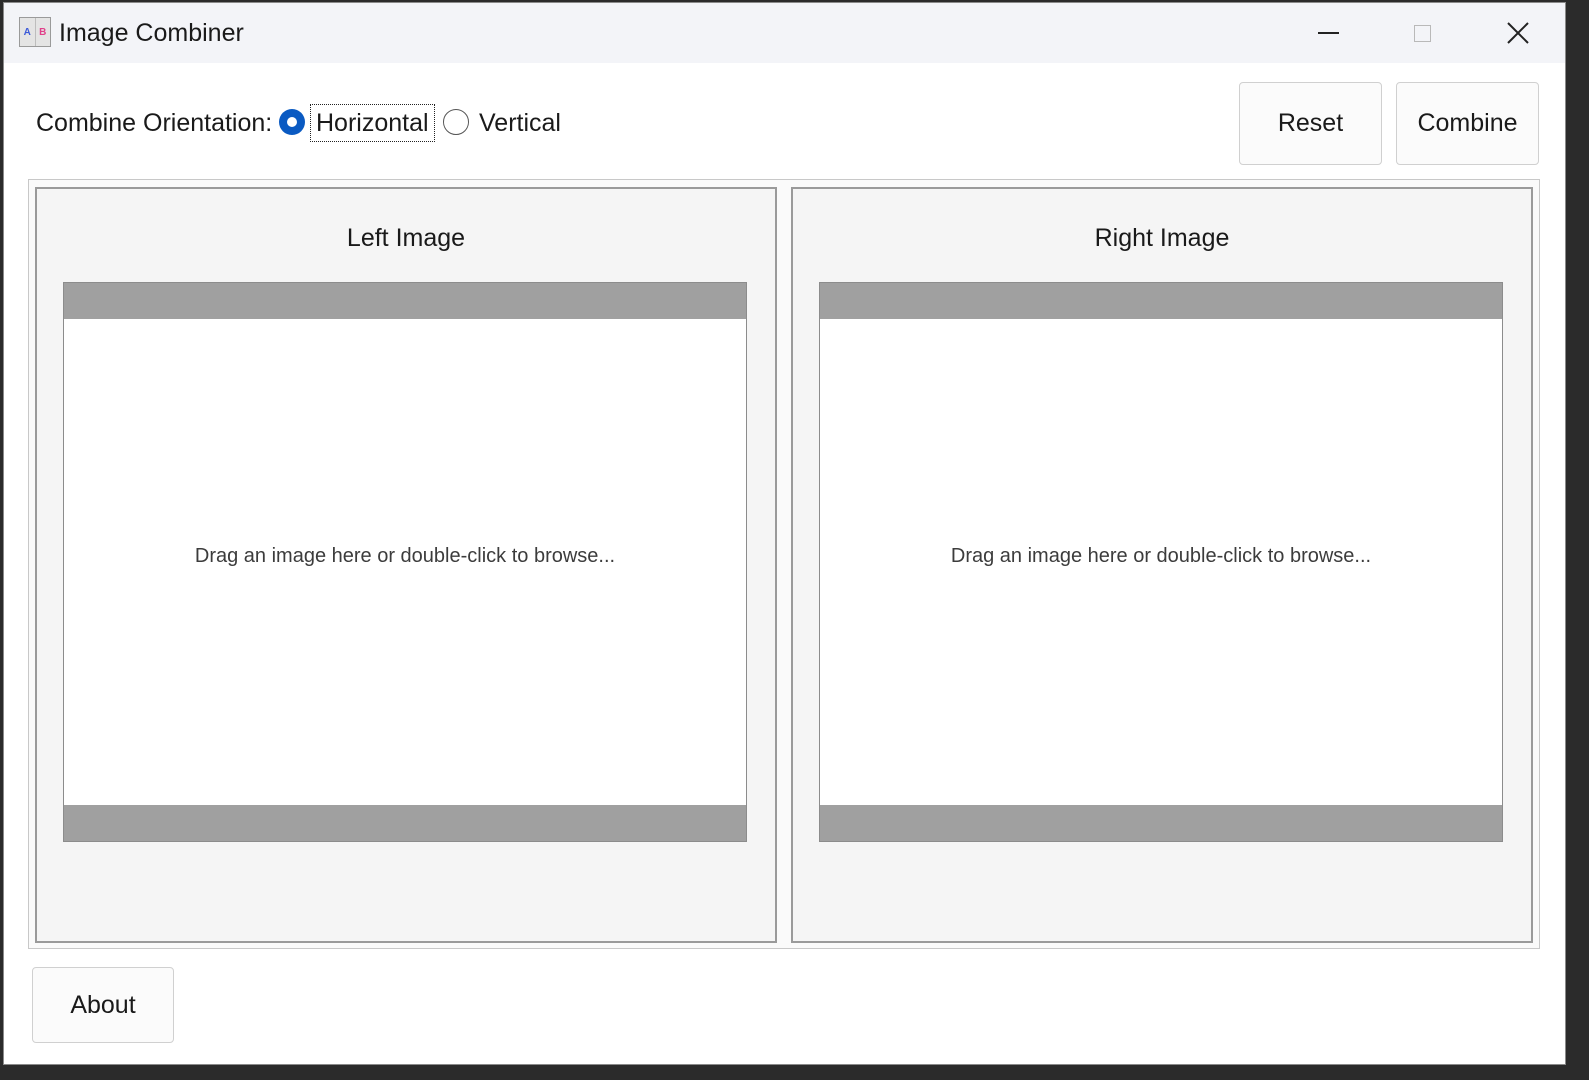  What do you see at coordinates (1310, 123) in the screenshot?
I see `reset-button: Reset` at bounding box center [1310, 123].